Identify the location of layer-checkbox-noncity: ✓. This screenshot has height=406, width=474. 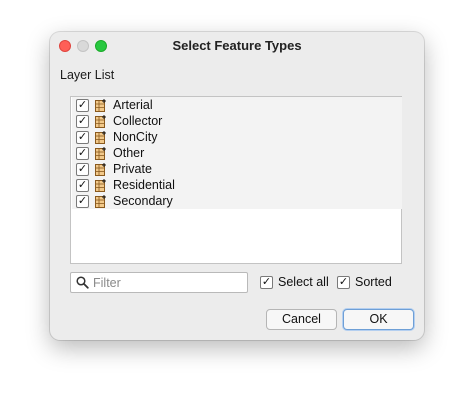
(82, 137).